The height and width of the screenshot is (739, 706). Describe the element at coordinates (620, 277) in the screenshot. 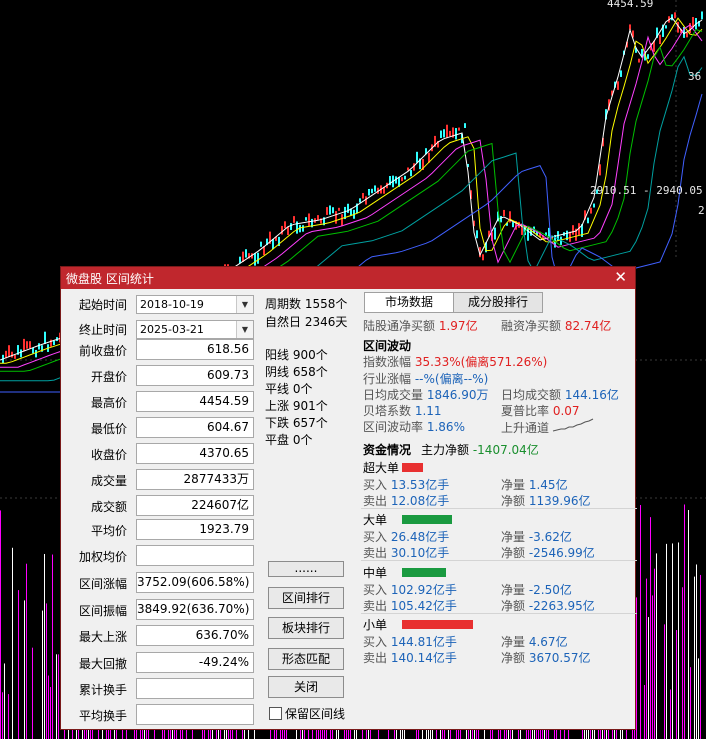

I see `close-icon: ✕` at that location.